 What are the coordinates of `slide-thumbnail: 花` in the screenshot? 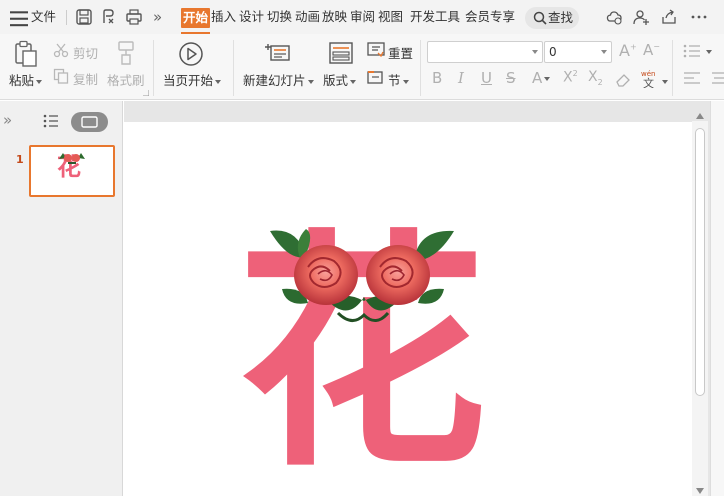 It's located at (72, 171).